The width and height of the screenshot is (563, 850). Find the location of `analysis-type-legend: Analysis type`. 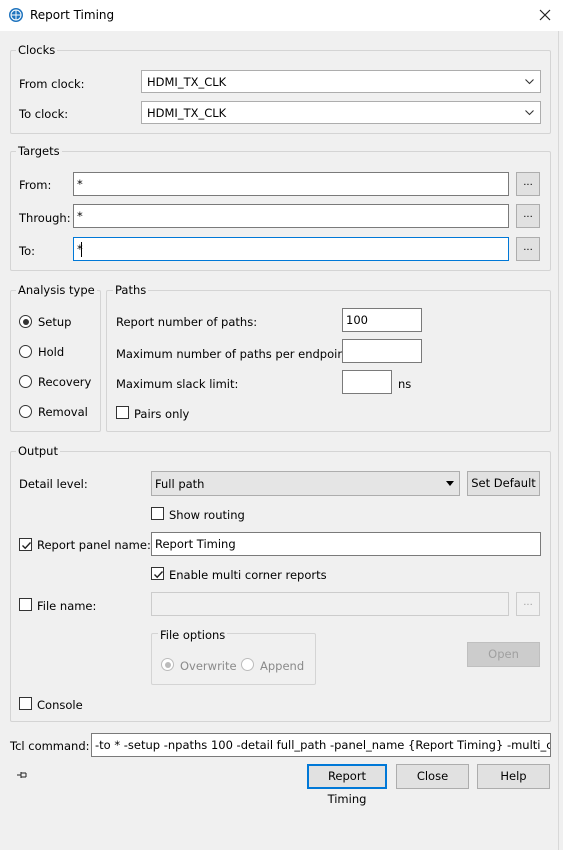

analysis-type-legend: Analysis type is located at coordinates (56, 290).